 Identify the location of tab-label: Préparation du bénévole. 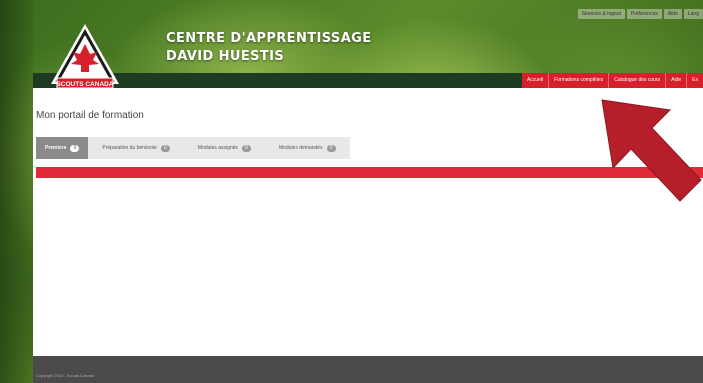
(129, 148).